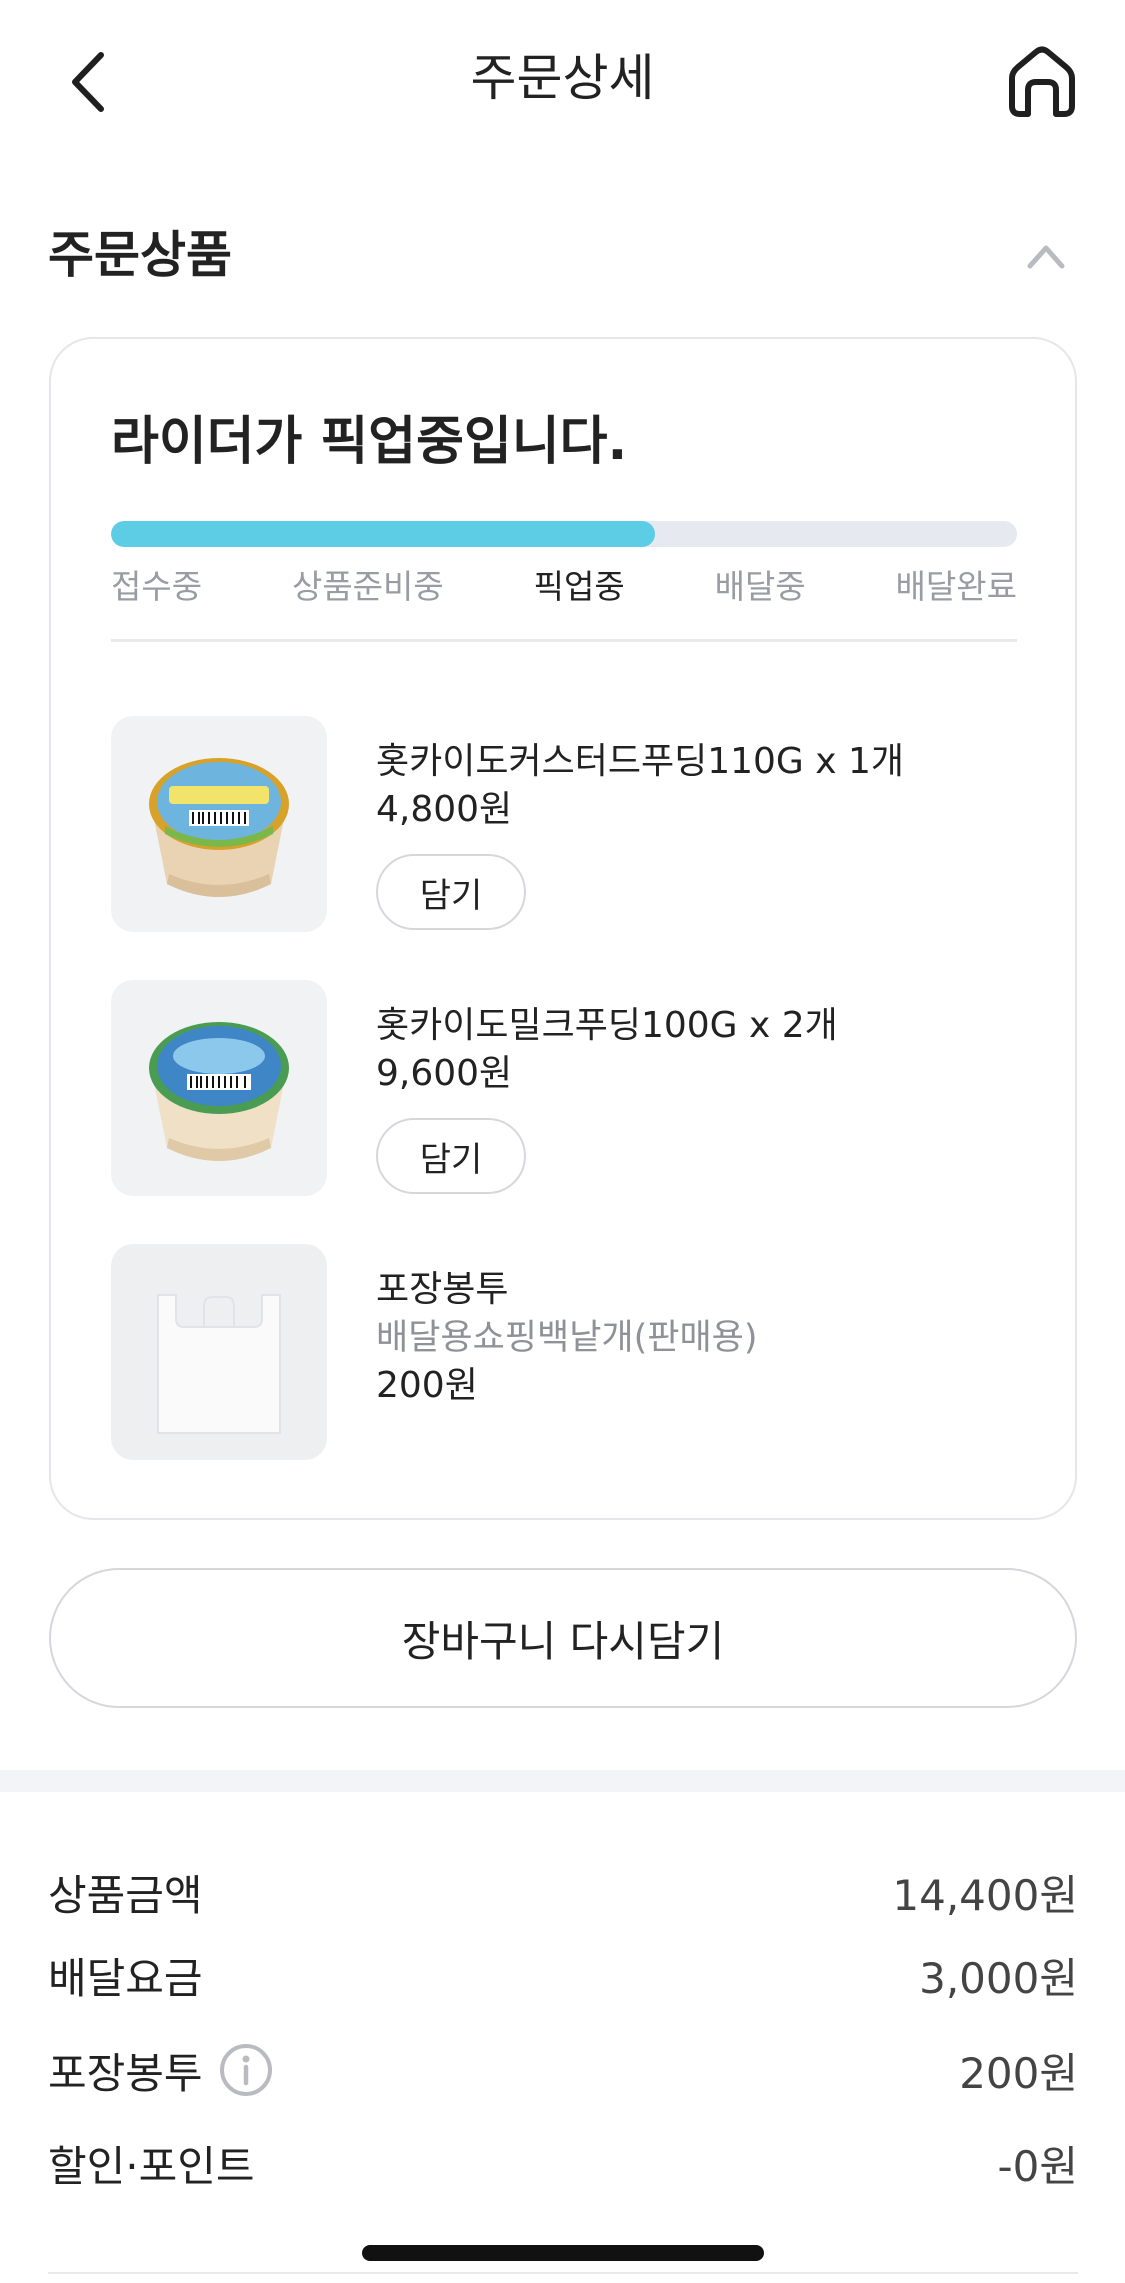  I want to click on item-description: 배달용쇼핑백낱개(판매용), so click(567, 1338).